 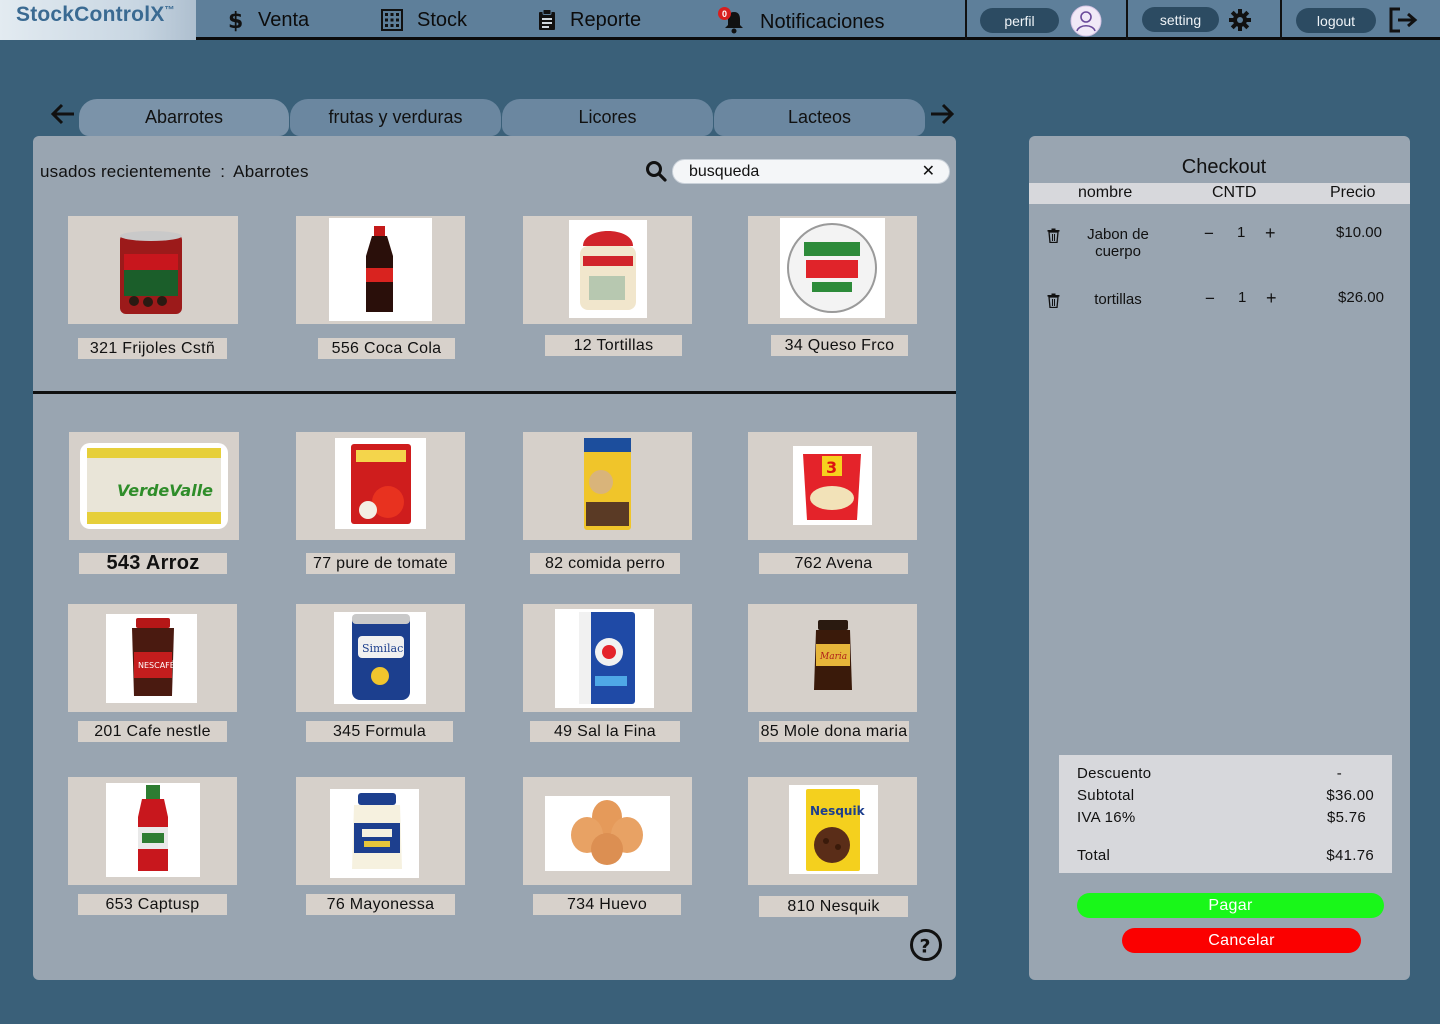 I want to click on cereal-box-icon: Nesquik, so click(x=836, y=830).